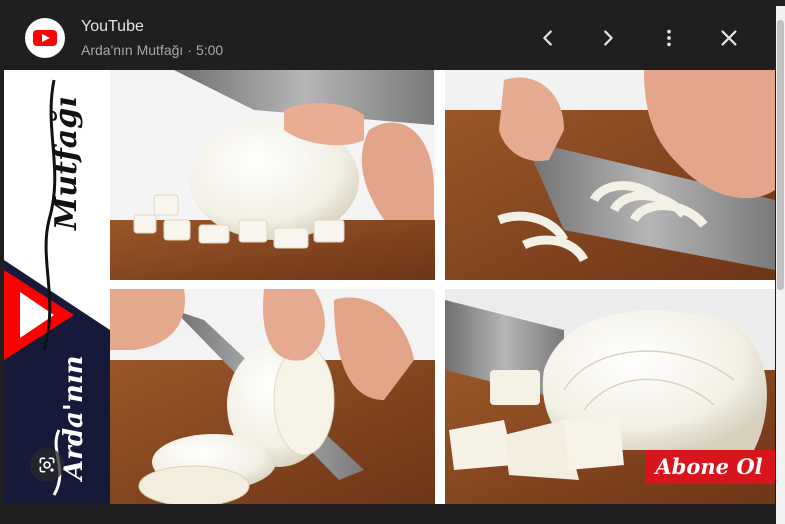  What do you see at coordinates (389, 38) in the screenshot?
I see `preview-header: YouTube Arda'nın Mutfağı · 5:00` at bounding box center [389, 38].